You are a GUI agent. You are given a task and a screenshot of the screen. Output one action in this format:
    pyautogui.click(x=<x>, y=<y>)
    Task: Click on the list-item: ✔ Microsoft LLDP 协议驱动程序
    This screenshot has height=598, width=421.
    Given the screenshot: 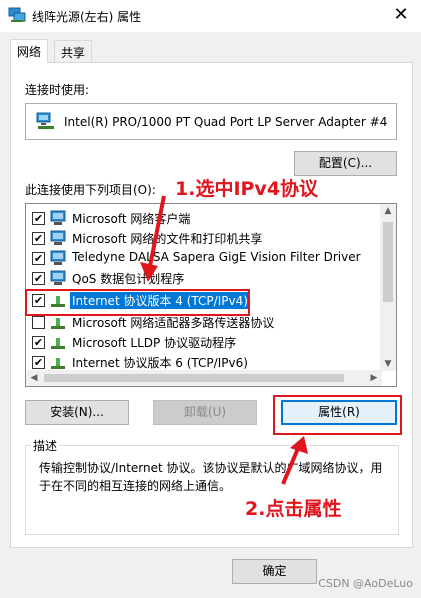 What is the action you would take?
    pyautogui.click(x=204, y=342)
    